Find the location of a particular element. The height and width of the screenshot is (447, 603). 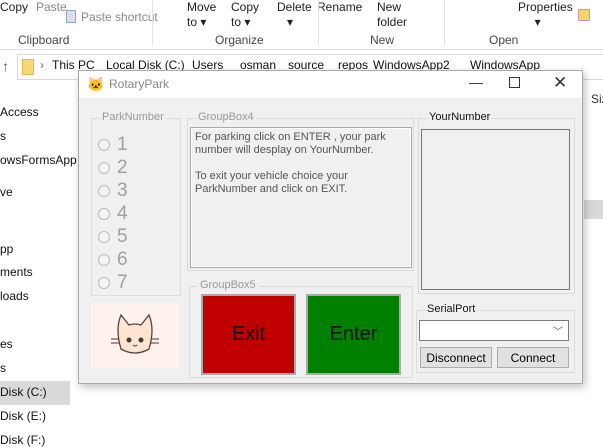

copy-to-button: Copy to ▾ is located at coordinates (246, 15).